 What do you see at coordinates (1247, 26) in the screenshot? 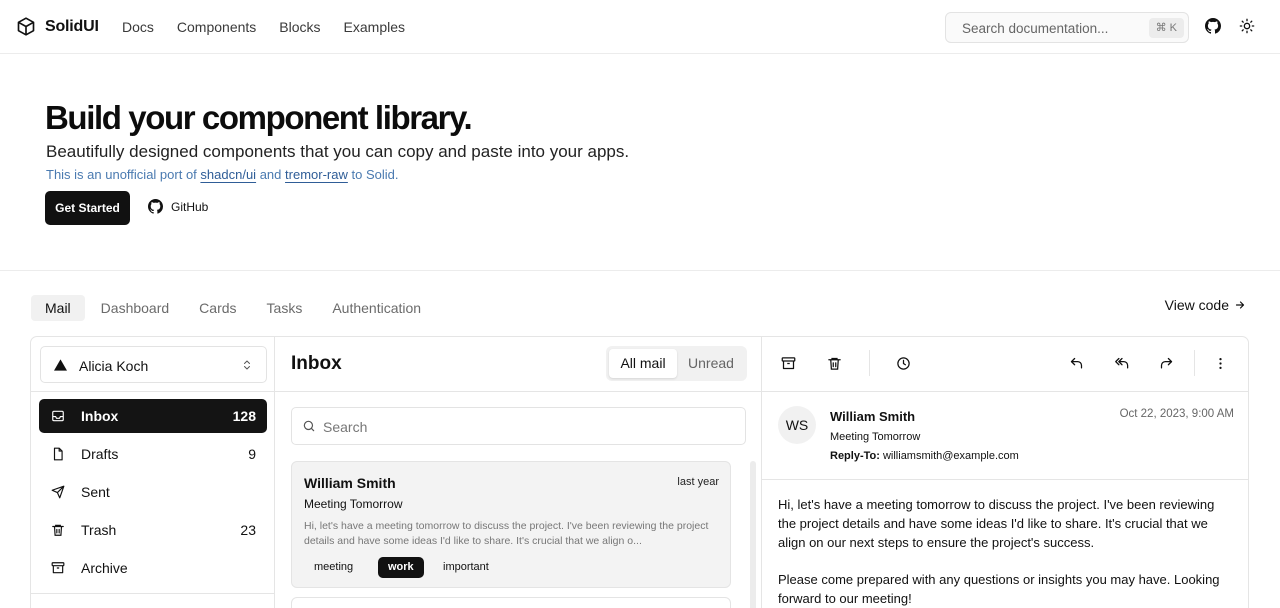
I see `theme-toggle-icon` at bounding box center [1247, 26].